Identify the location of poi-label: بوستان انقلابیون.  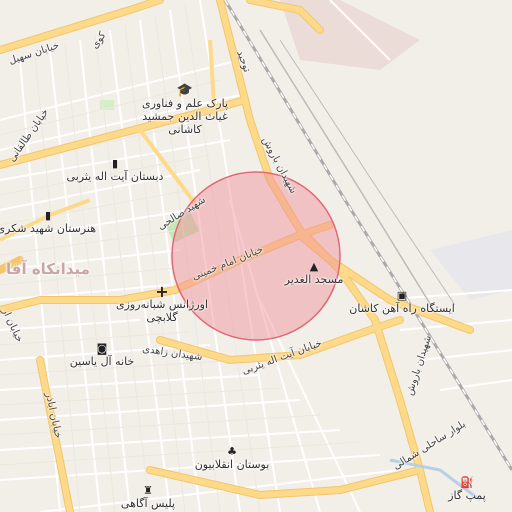
(232, 464).